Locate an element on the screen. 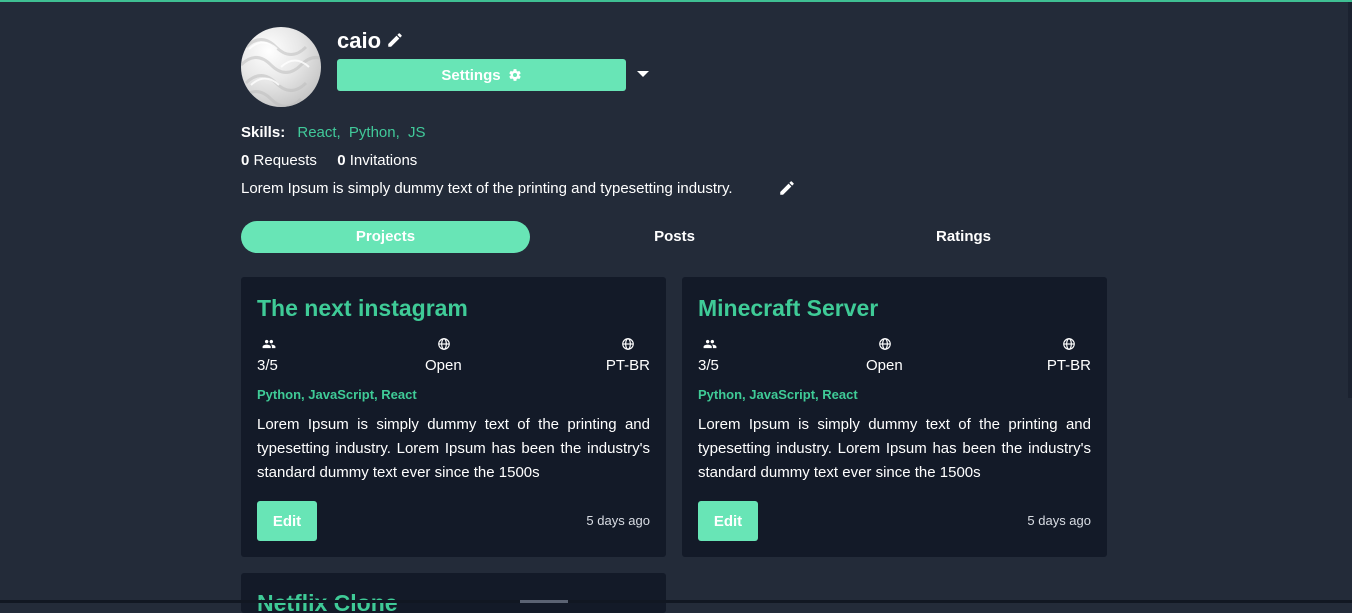 The width and height of the screenshot is (1352, 613). skill-tag: React, is located at coordinates (318, 132).